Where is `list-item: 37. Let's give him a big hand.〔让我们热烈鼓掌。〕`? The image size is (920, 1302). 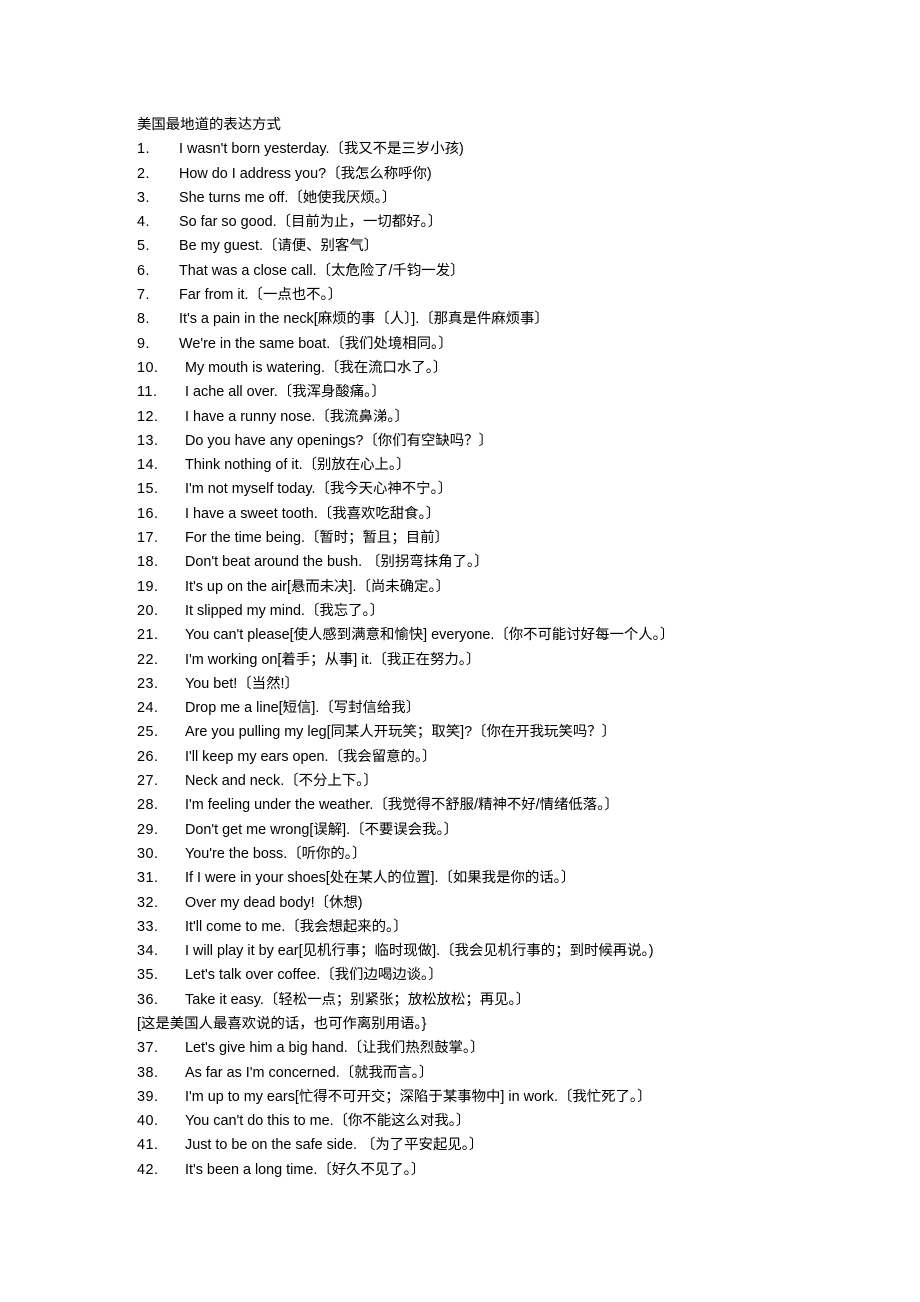 list-item: 37. Let's give him a big hand.〔让我们热烈鼓掌。〕 is located at coordinates (507, 1048).